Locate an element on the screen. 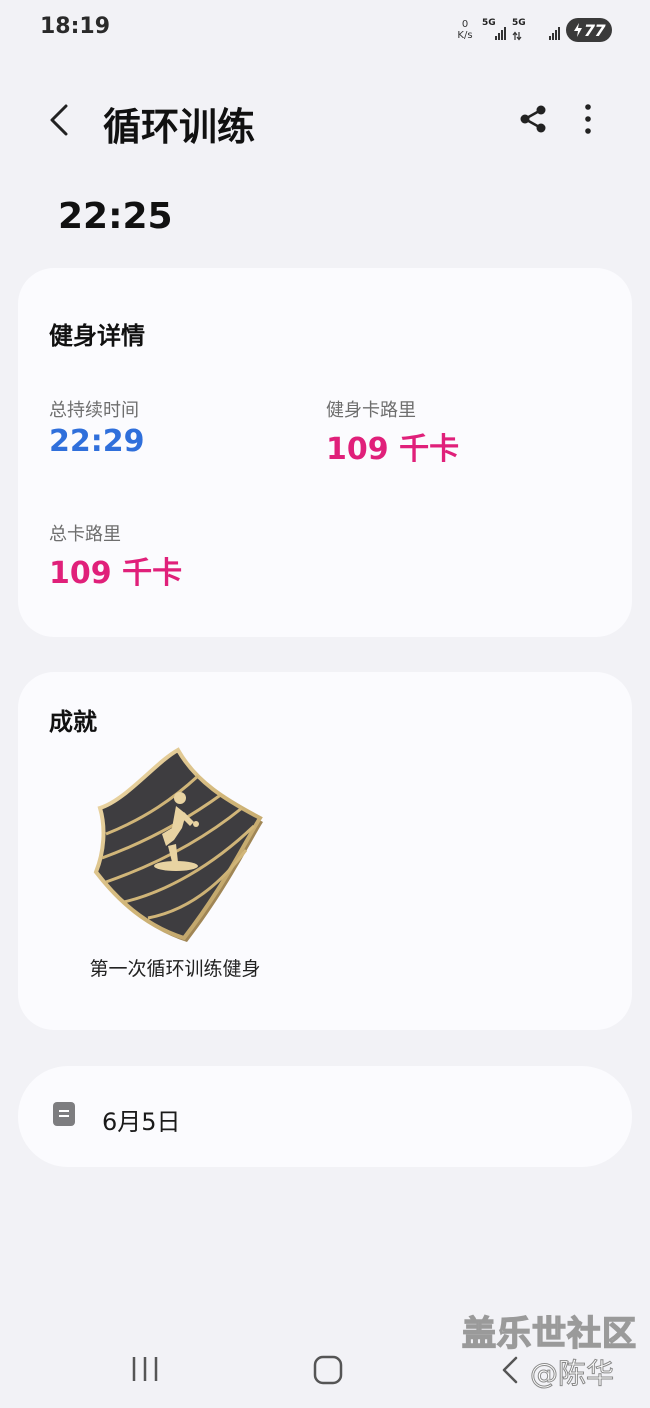  chevron-left-icon is located at coordinates (59, 120).